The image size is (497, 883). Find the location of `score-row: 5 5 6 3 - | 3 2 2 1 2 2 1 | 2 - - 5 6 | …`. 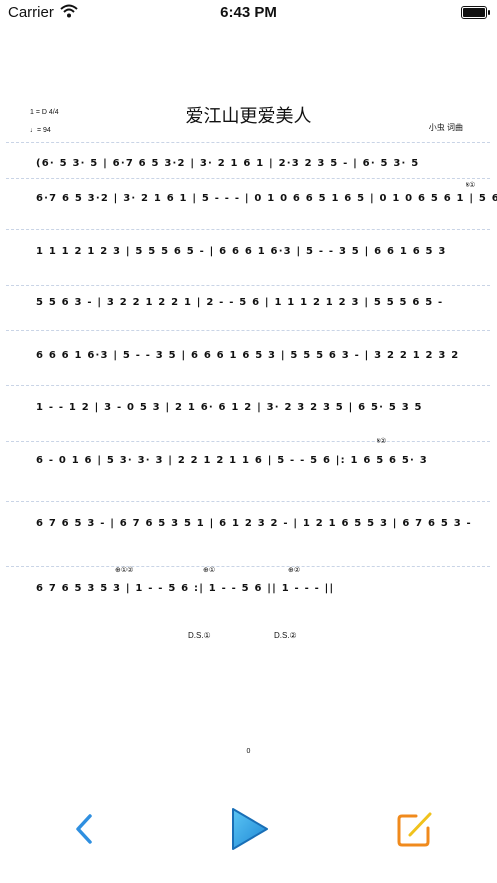

score-row: 5 5 6 3 - | 3 2 2 1 2 2 1 | 2 - - 5 6 | … is located at coordinates (240, 302).